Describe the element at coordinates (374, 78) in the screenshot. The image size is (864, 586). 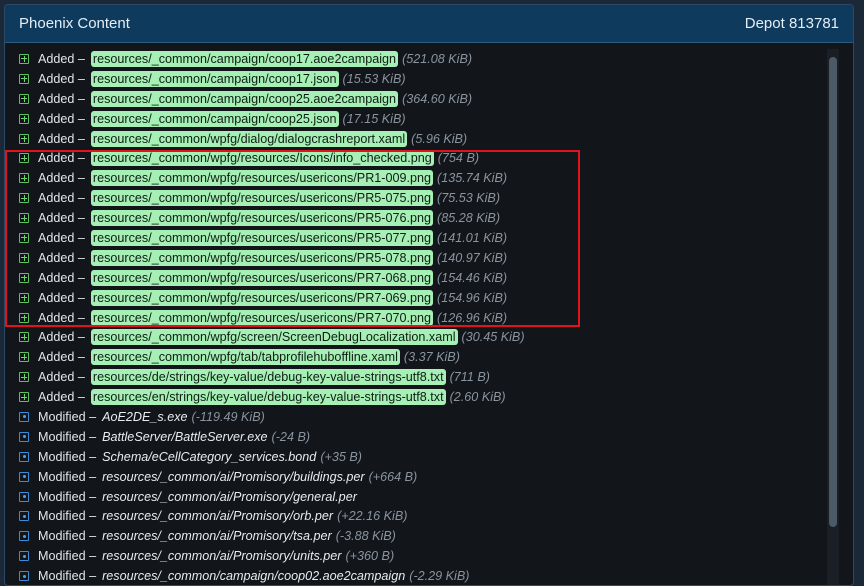
I see `file-size-delta: (15.53 KiB)` at that location.